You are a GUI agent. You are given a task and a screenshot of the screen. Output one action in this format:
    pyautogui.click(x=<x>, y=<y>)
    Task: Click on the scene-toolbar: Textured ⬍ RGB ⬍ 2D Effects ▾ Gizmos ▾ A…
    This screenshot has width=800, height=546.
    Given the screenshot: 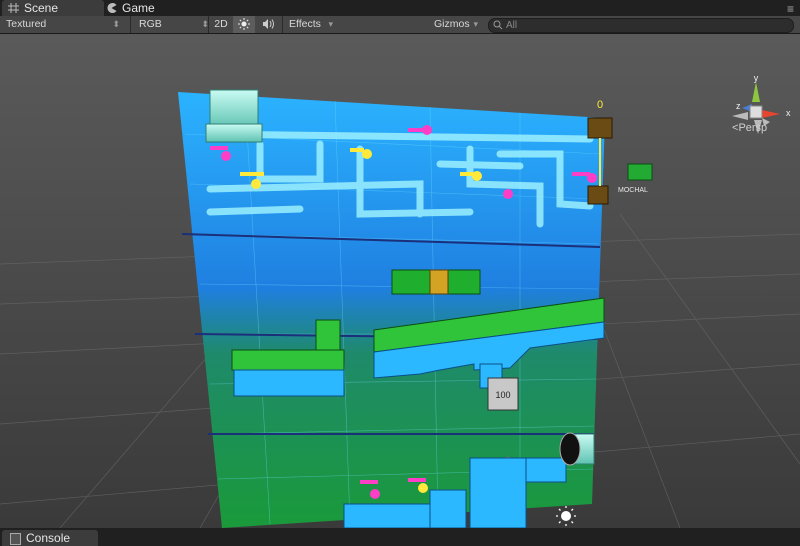 What is the action you would take?
    pyautogui.click(x=400, y=25)
    